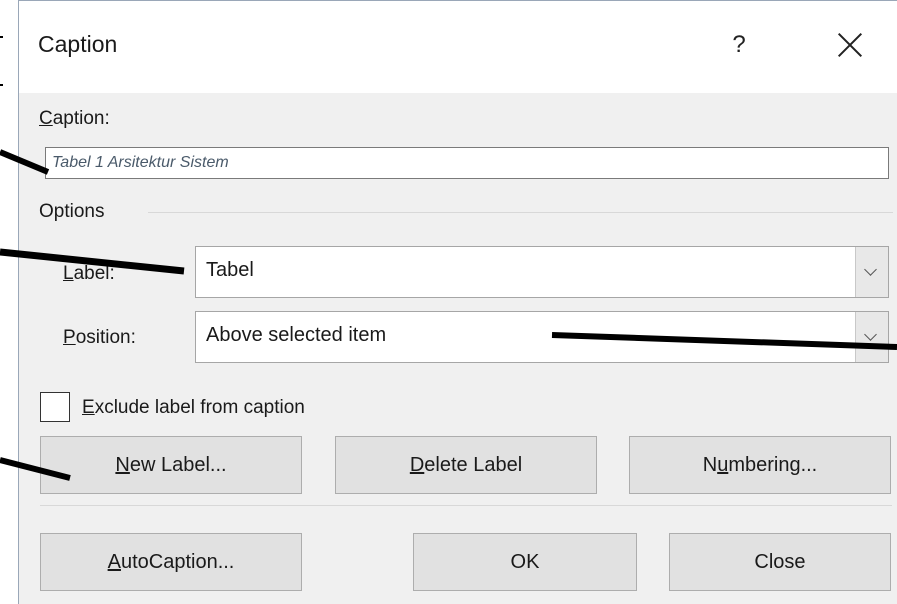 This screenshot has width=897, height=604. What do you see at coordinates (466, 465) in the screenshot?
I see `delete-label-button: Delete Label` at bounding box center [466, 465].